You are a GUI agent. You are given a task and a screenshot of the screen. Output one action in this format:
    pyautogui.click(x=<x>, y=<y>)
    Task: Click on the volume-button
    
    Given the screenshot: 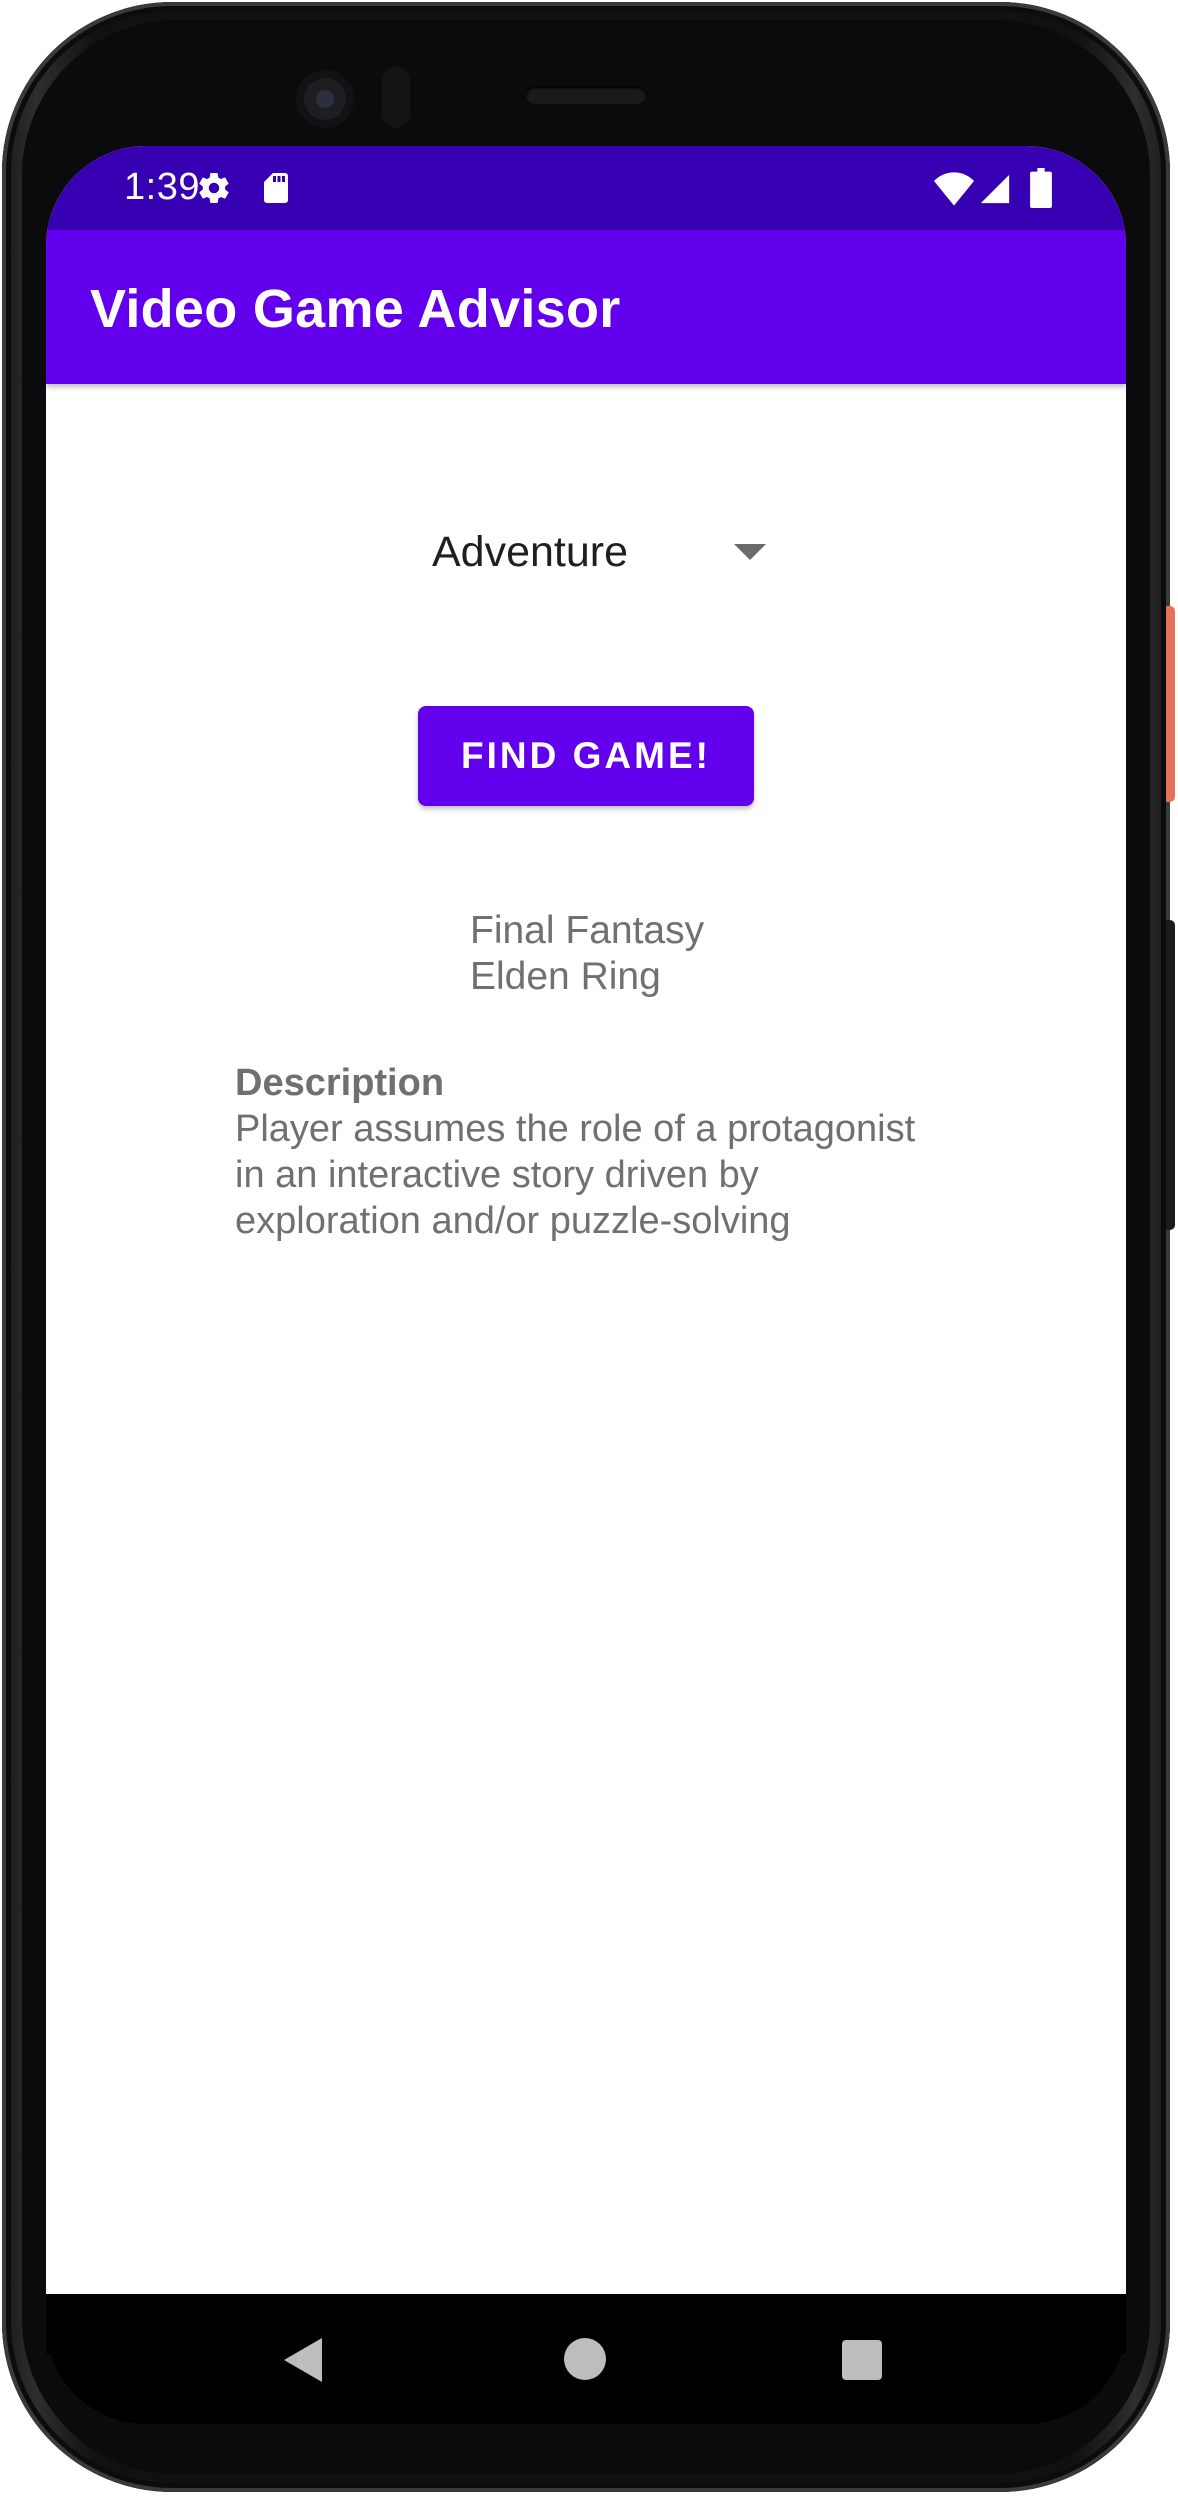 What is the action you would take?
    pyautogui.click(x=1170, y=1075)
    